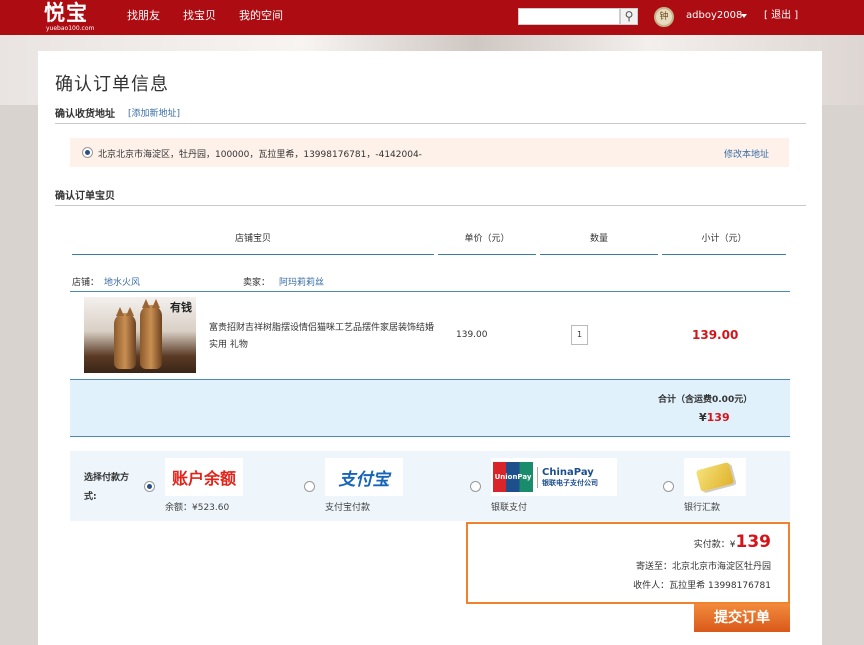 The image size is (864, 645). What do you see at coordinates (66, 12) in the screenshot?
I see `logo-mark: 悦宝` at bounding box center [66, 12].